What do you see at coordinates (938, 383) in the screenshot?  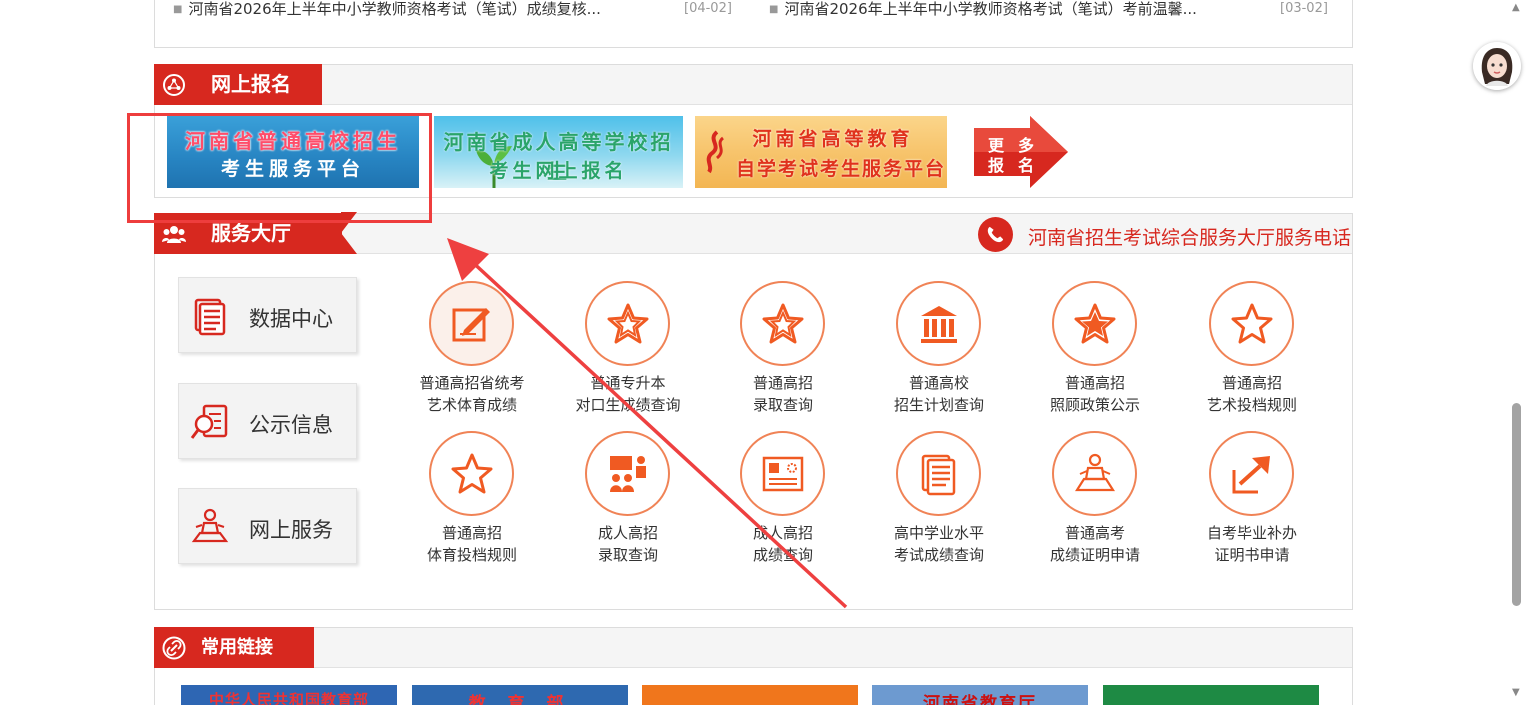 I see `service-label-line1: 普通高校` at bounding box center [938, 383].